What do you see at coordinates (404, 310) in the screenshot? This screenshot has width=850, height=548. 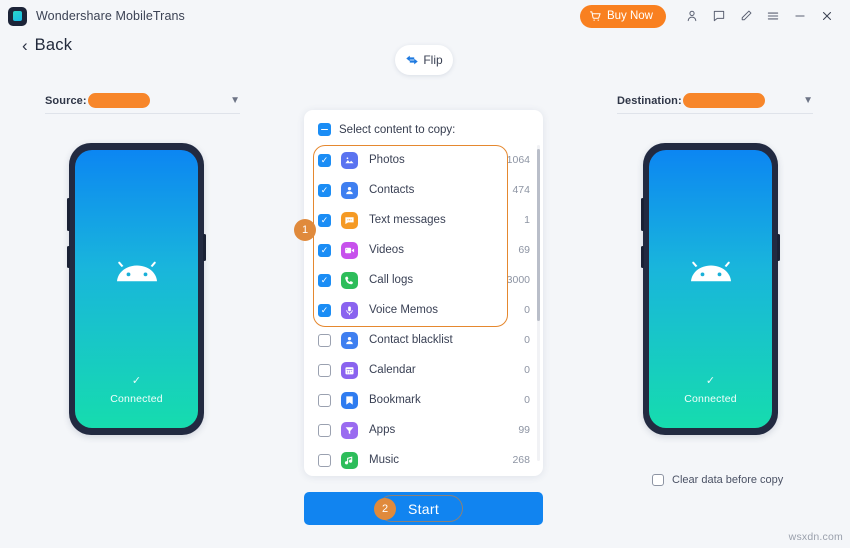 I see `content-row-label: Voice Memos` at bounding box center [404, 310].